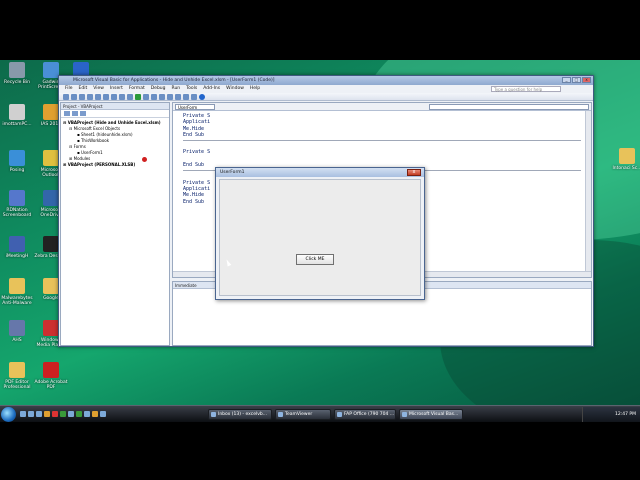  Describe the element at coordinates (74, 97) in the screenshot. I see `insert-icon` at that location.